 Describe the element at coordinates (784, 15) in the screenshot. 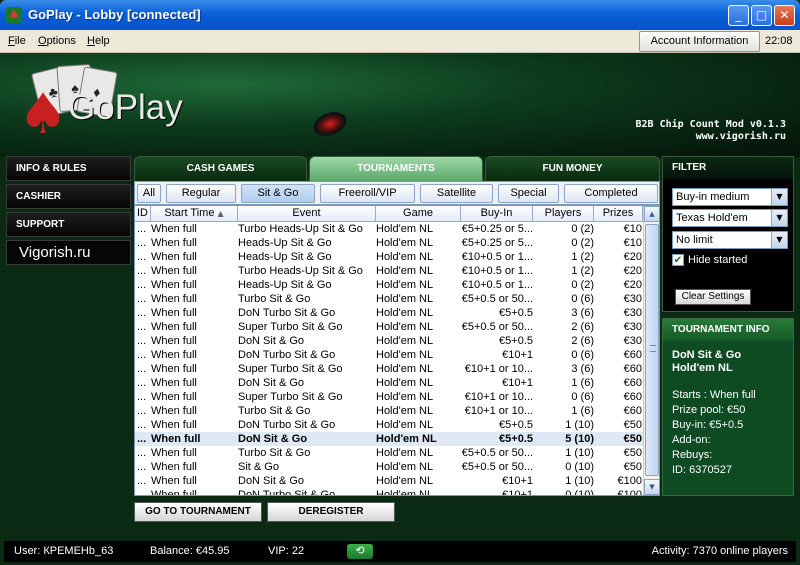

I see `close-button: ✕` at that location.